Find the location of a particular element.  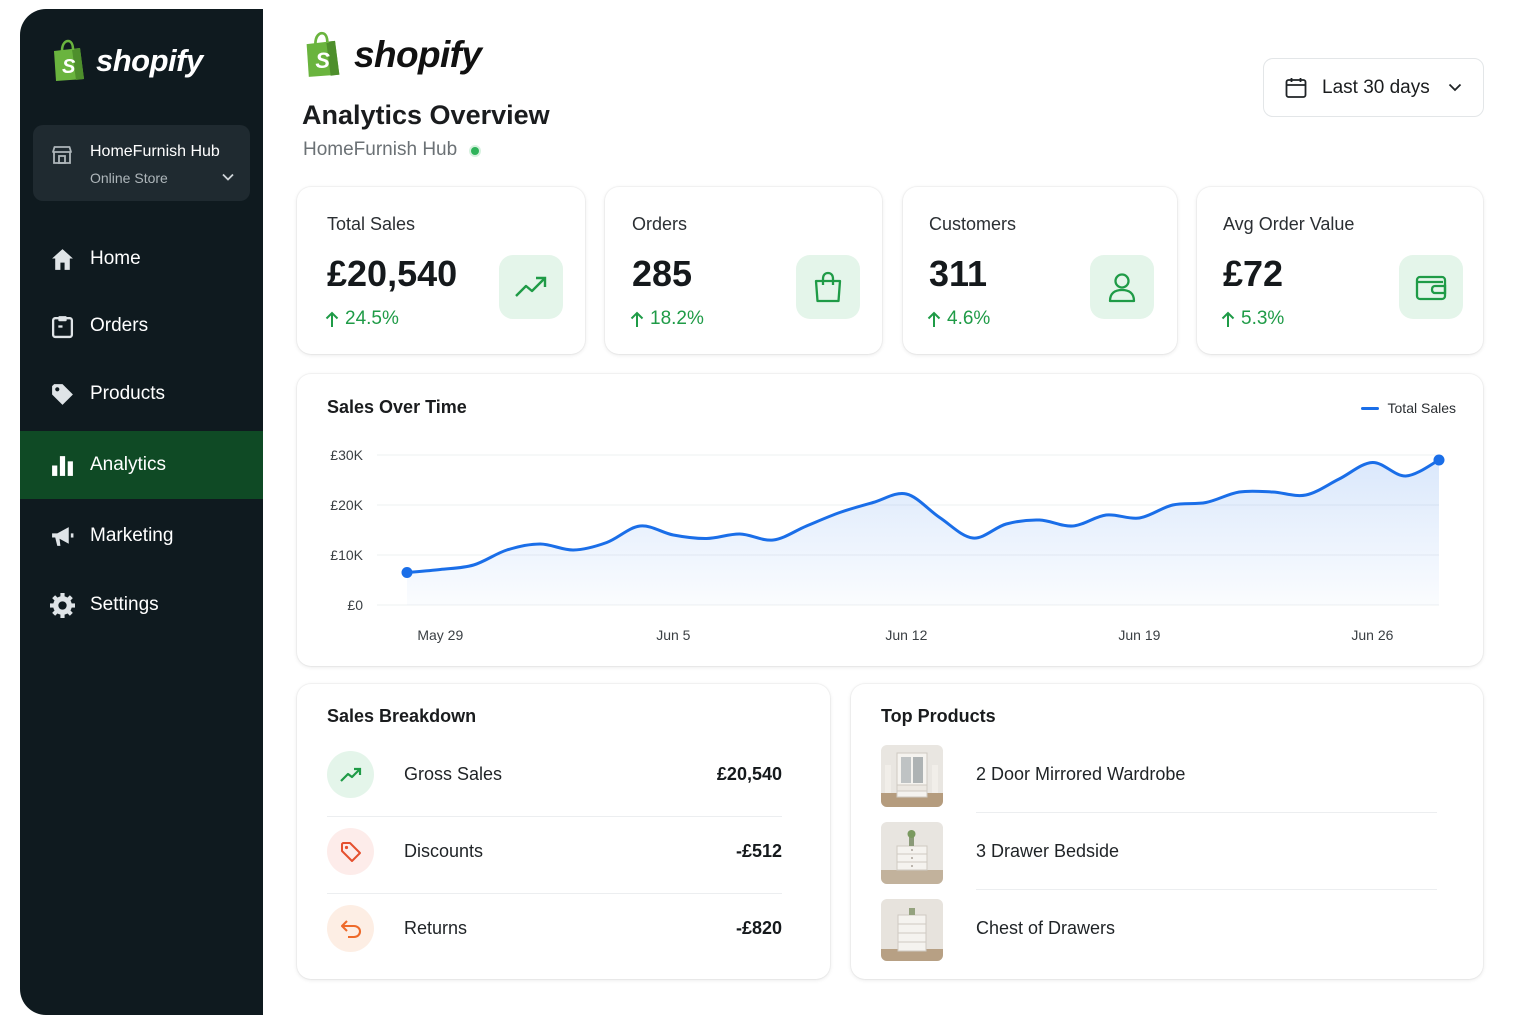

product-row: 2 Door Mirrored Wardrobe is located at coordinates (1159, 783).